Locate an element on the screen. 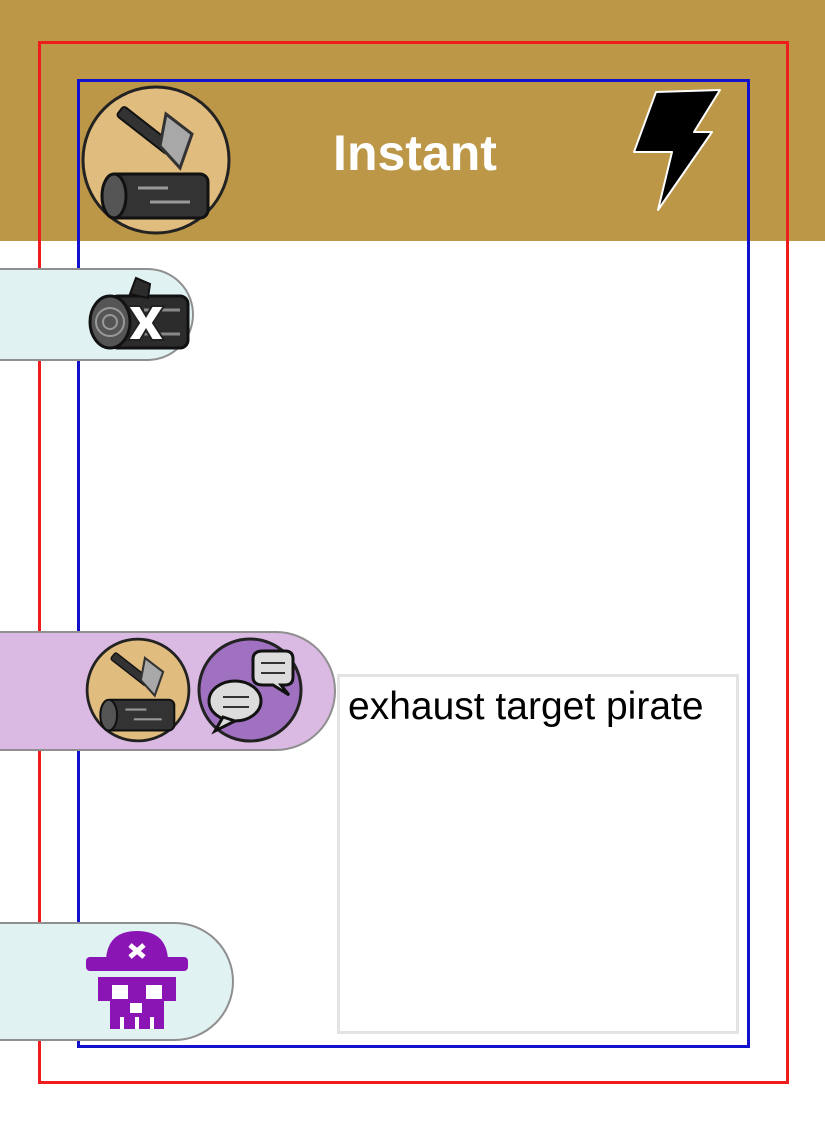  pirate-skull-icon is located at coordinates (137, 980).